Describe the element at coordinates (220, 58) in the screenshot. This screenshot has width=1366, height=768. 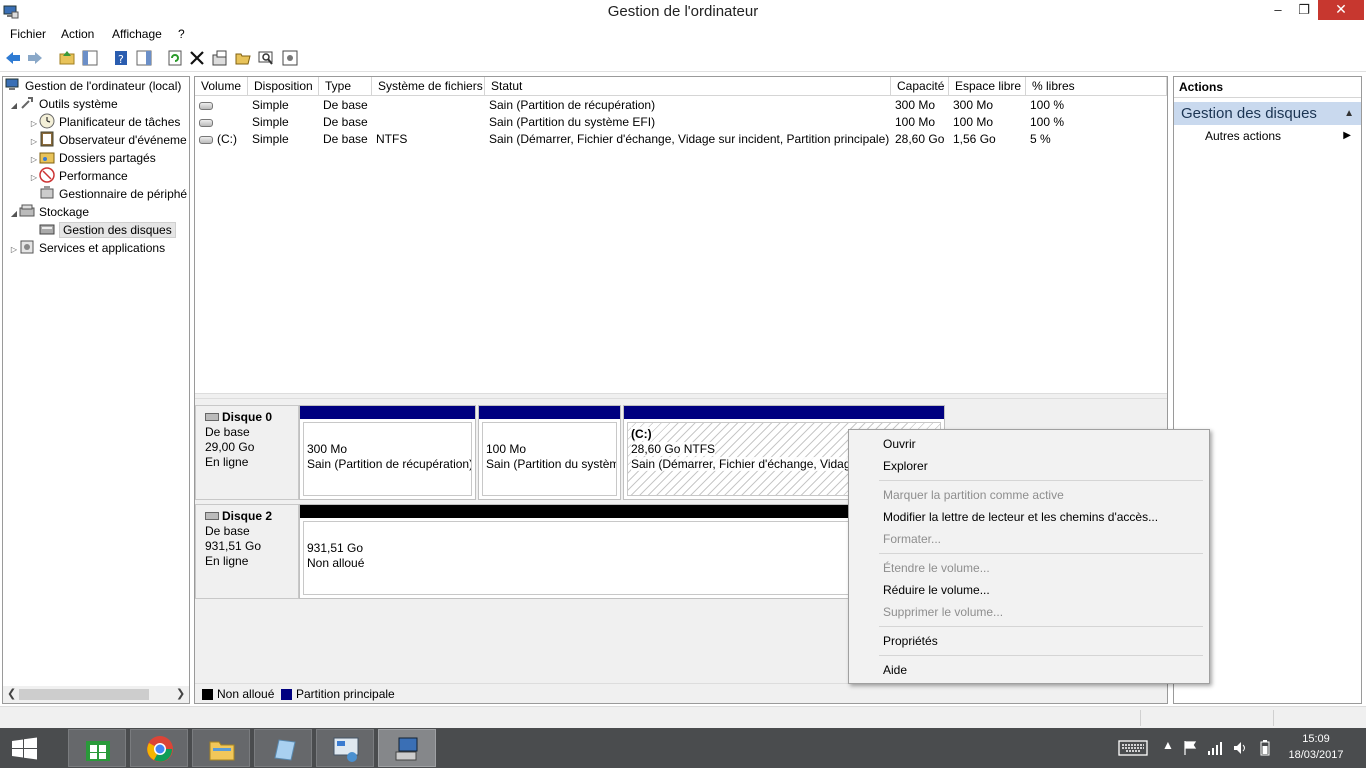
I see `properties-icon` at that location.